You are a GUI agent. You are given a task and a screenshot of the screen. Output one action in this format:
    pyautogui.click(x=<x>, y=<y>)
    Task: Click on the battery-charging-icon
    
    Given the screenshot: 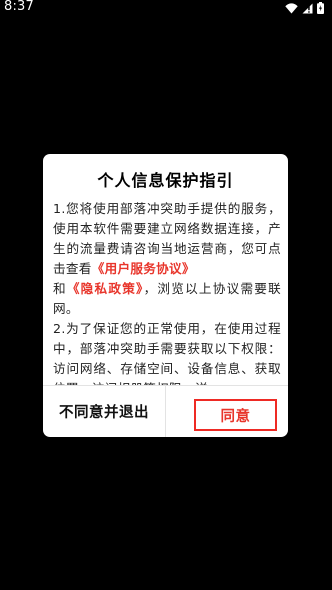 What is the action you would take?
    pyautogui.click(x=320, y=8)
    